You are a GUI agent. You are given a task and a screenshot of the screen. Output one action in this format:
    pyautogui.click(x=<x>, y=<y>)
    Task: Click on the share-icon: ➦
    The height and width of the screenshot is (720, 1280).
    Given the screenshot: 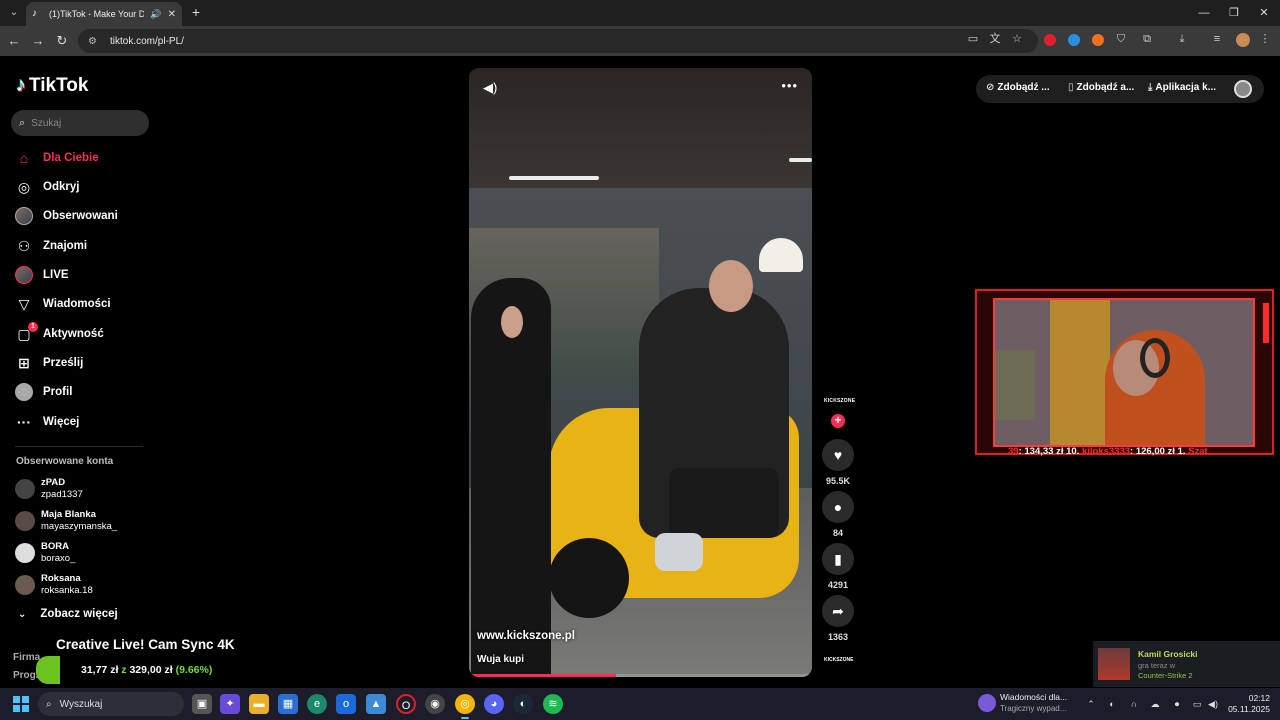 What is the action you would take?
    pyautogui.click(x=838, y=611)
    